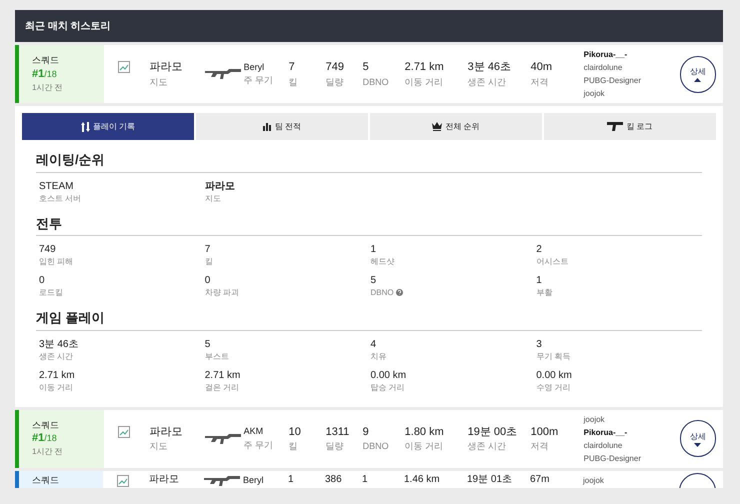  What do you see at coordinates (698, 444) in the screenshot?
I see `caret-down-icon` at bounding box center [698, 444].